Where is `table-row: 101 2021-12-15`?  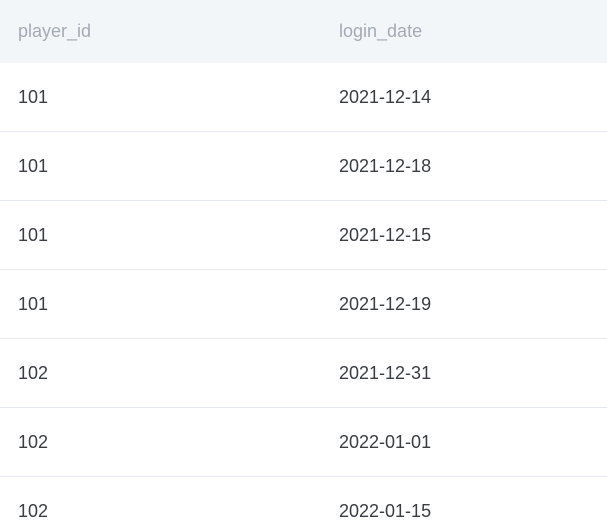
table-row: 101 2021-12-15 is located at coordinates (303, 235).